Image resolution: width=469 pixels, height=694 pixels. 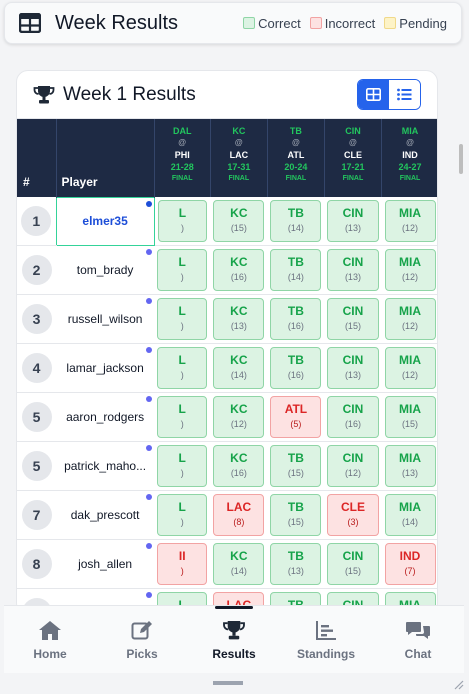 I want to click on player-name: lamar_jackson, so click(x=105, y=368).